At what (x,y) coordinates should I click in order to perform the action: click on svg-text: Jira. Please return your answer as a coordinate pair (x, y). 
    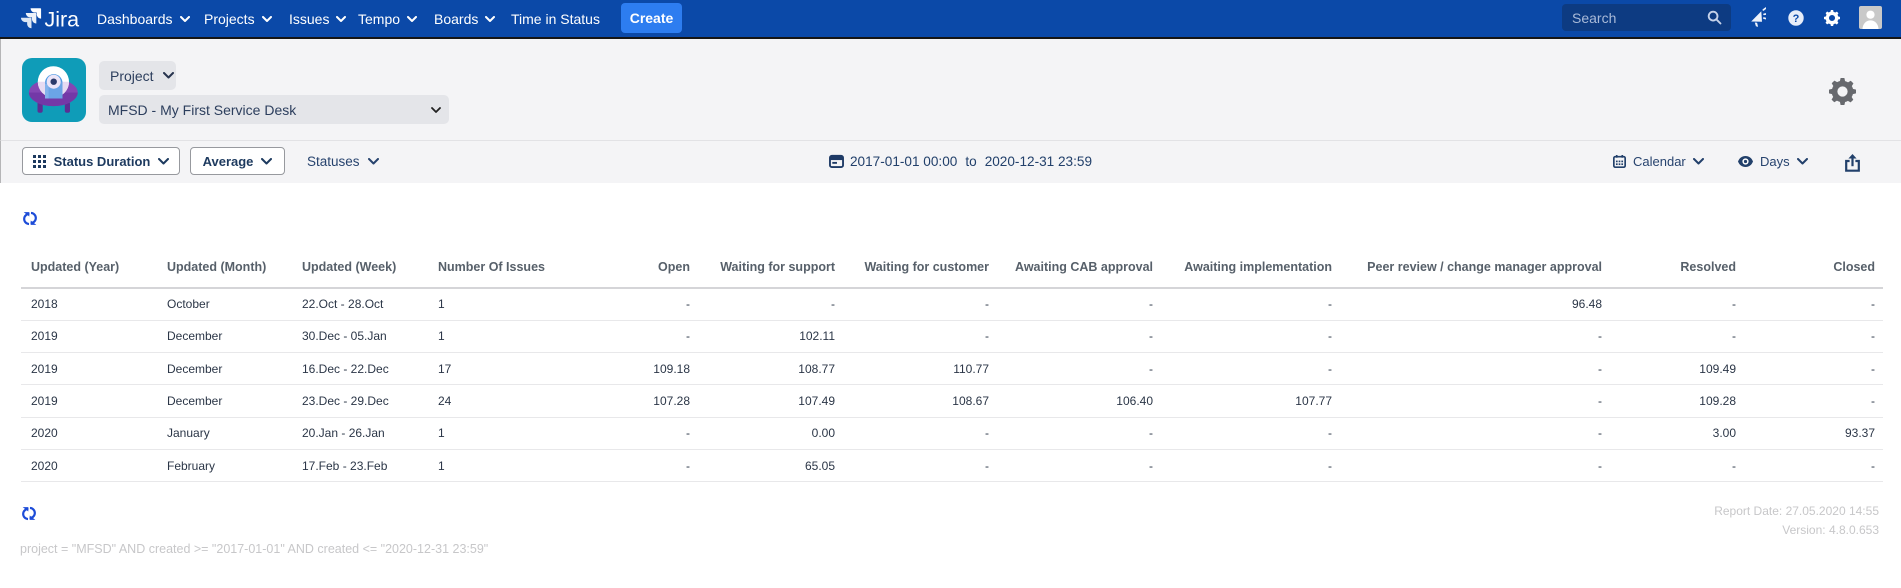
    Looking at the image, I should click on (62, 20).